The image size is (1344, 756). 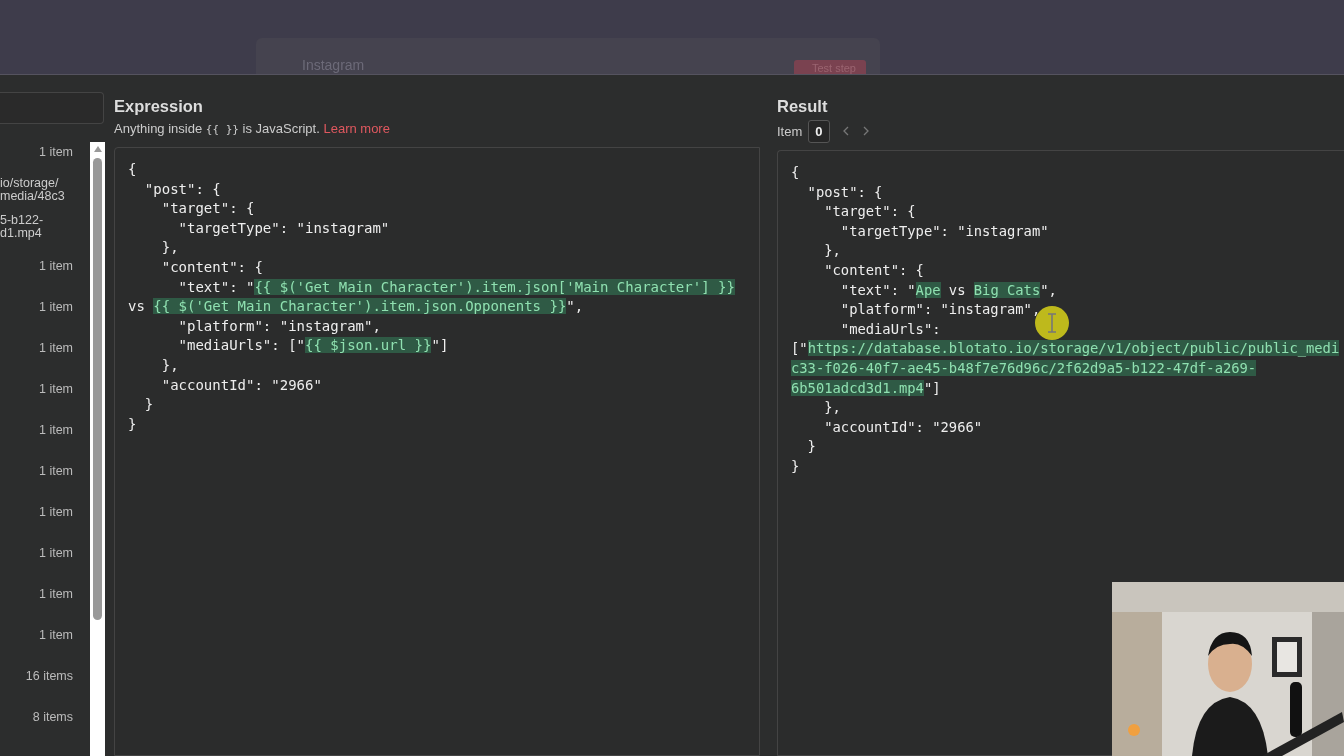 I want to click on value-text: 5-b122- d1.mp4, so click(x=22, y=227).